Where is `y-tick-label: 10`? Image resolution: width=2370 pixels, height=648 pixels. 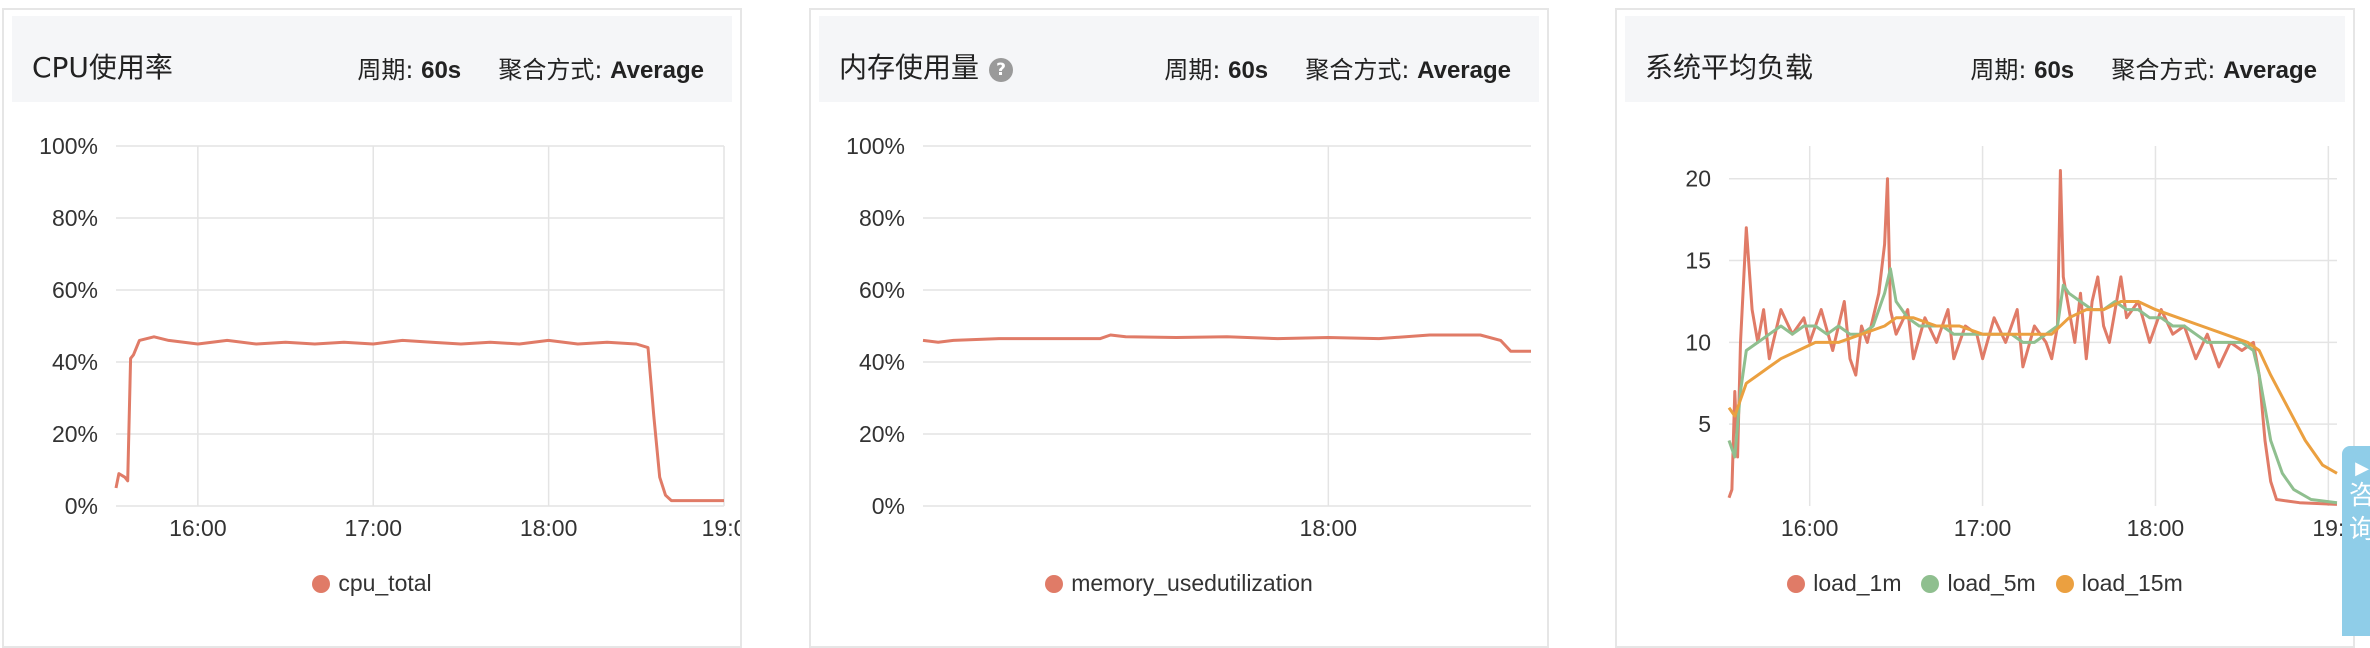
y-tick-label: 10 is located at coordinates (1698, 342).